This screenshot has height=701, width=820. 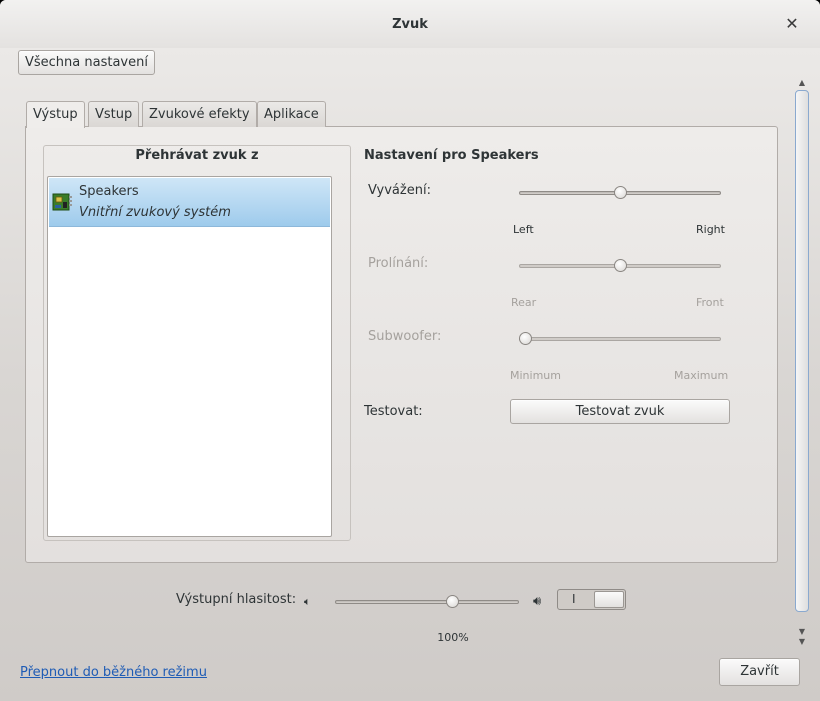 I want to click on tab-aplikace: Aplikace, so click(x=291, y=114).